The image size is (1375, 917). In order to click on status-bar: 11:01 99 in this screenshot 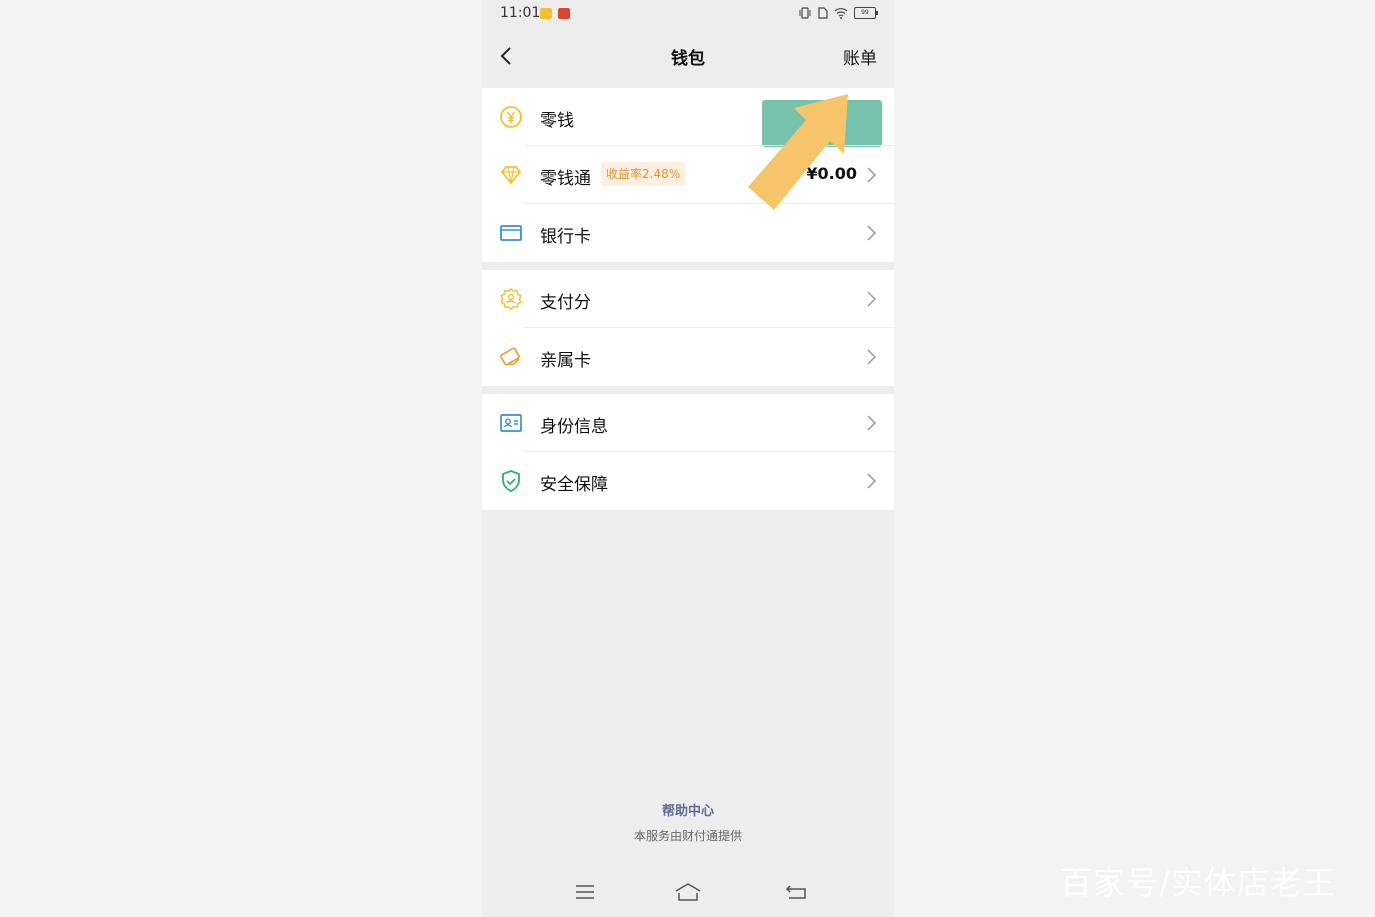, I will do `click(688, 14)`.